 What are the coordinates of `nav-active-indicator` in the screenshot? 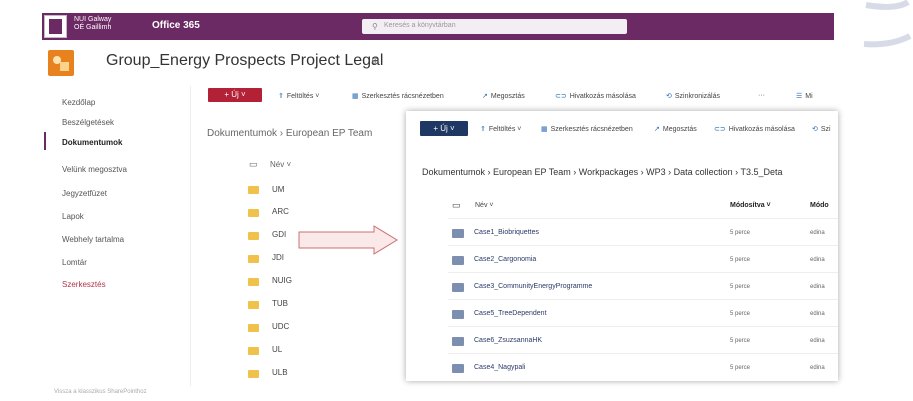 It's located at (45, 141).